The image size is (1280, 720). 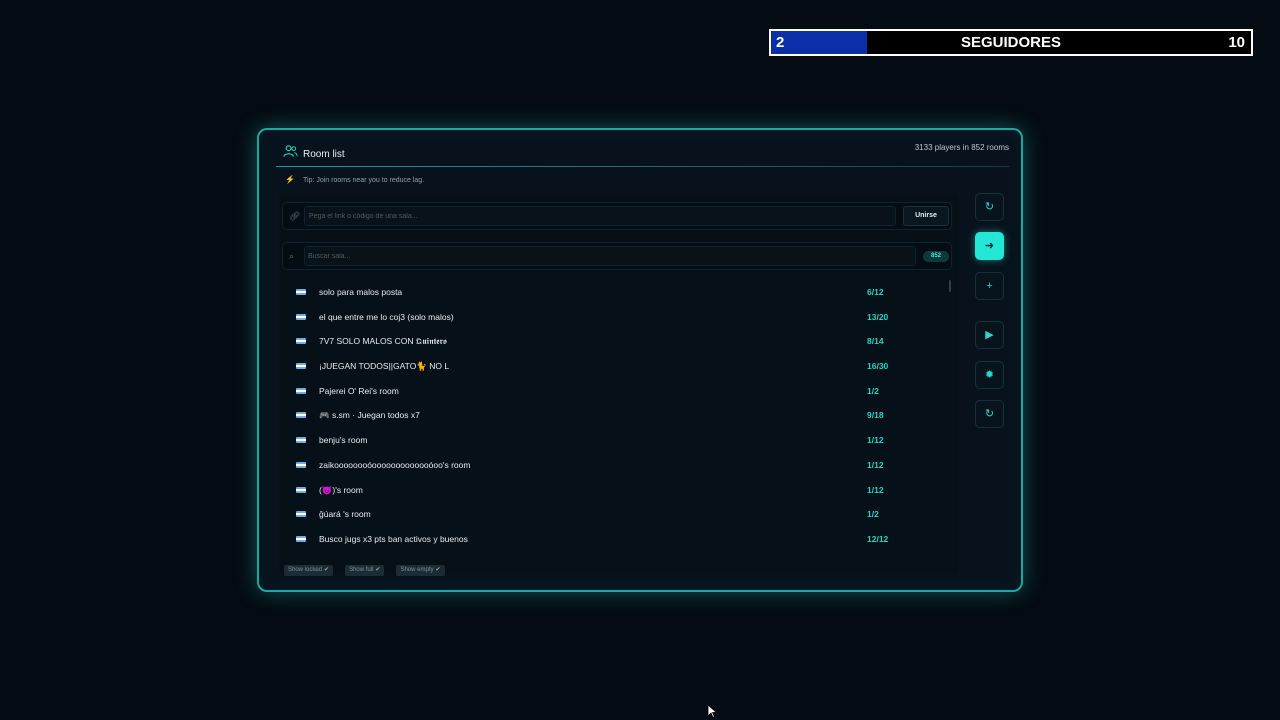 I want to click on lightning-icon: ⚡, so click(x=290, y=179).